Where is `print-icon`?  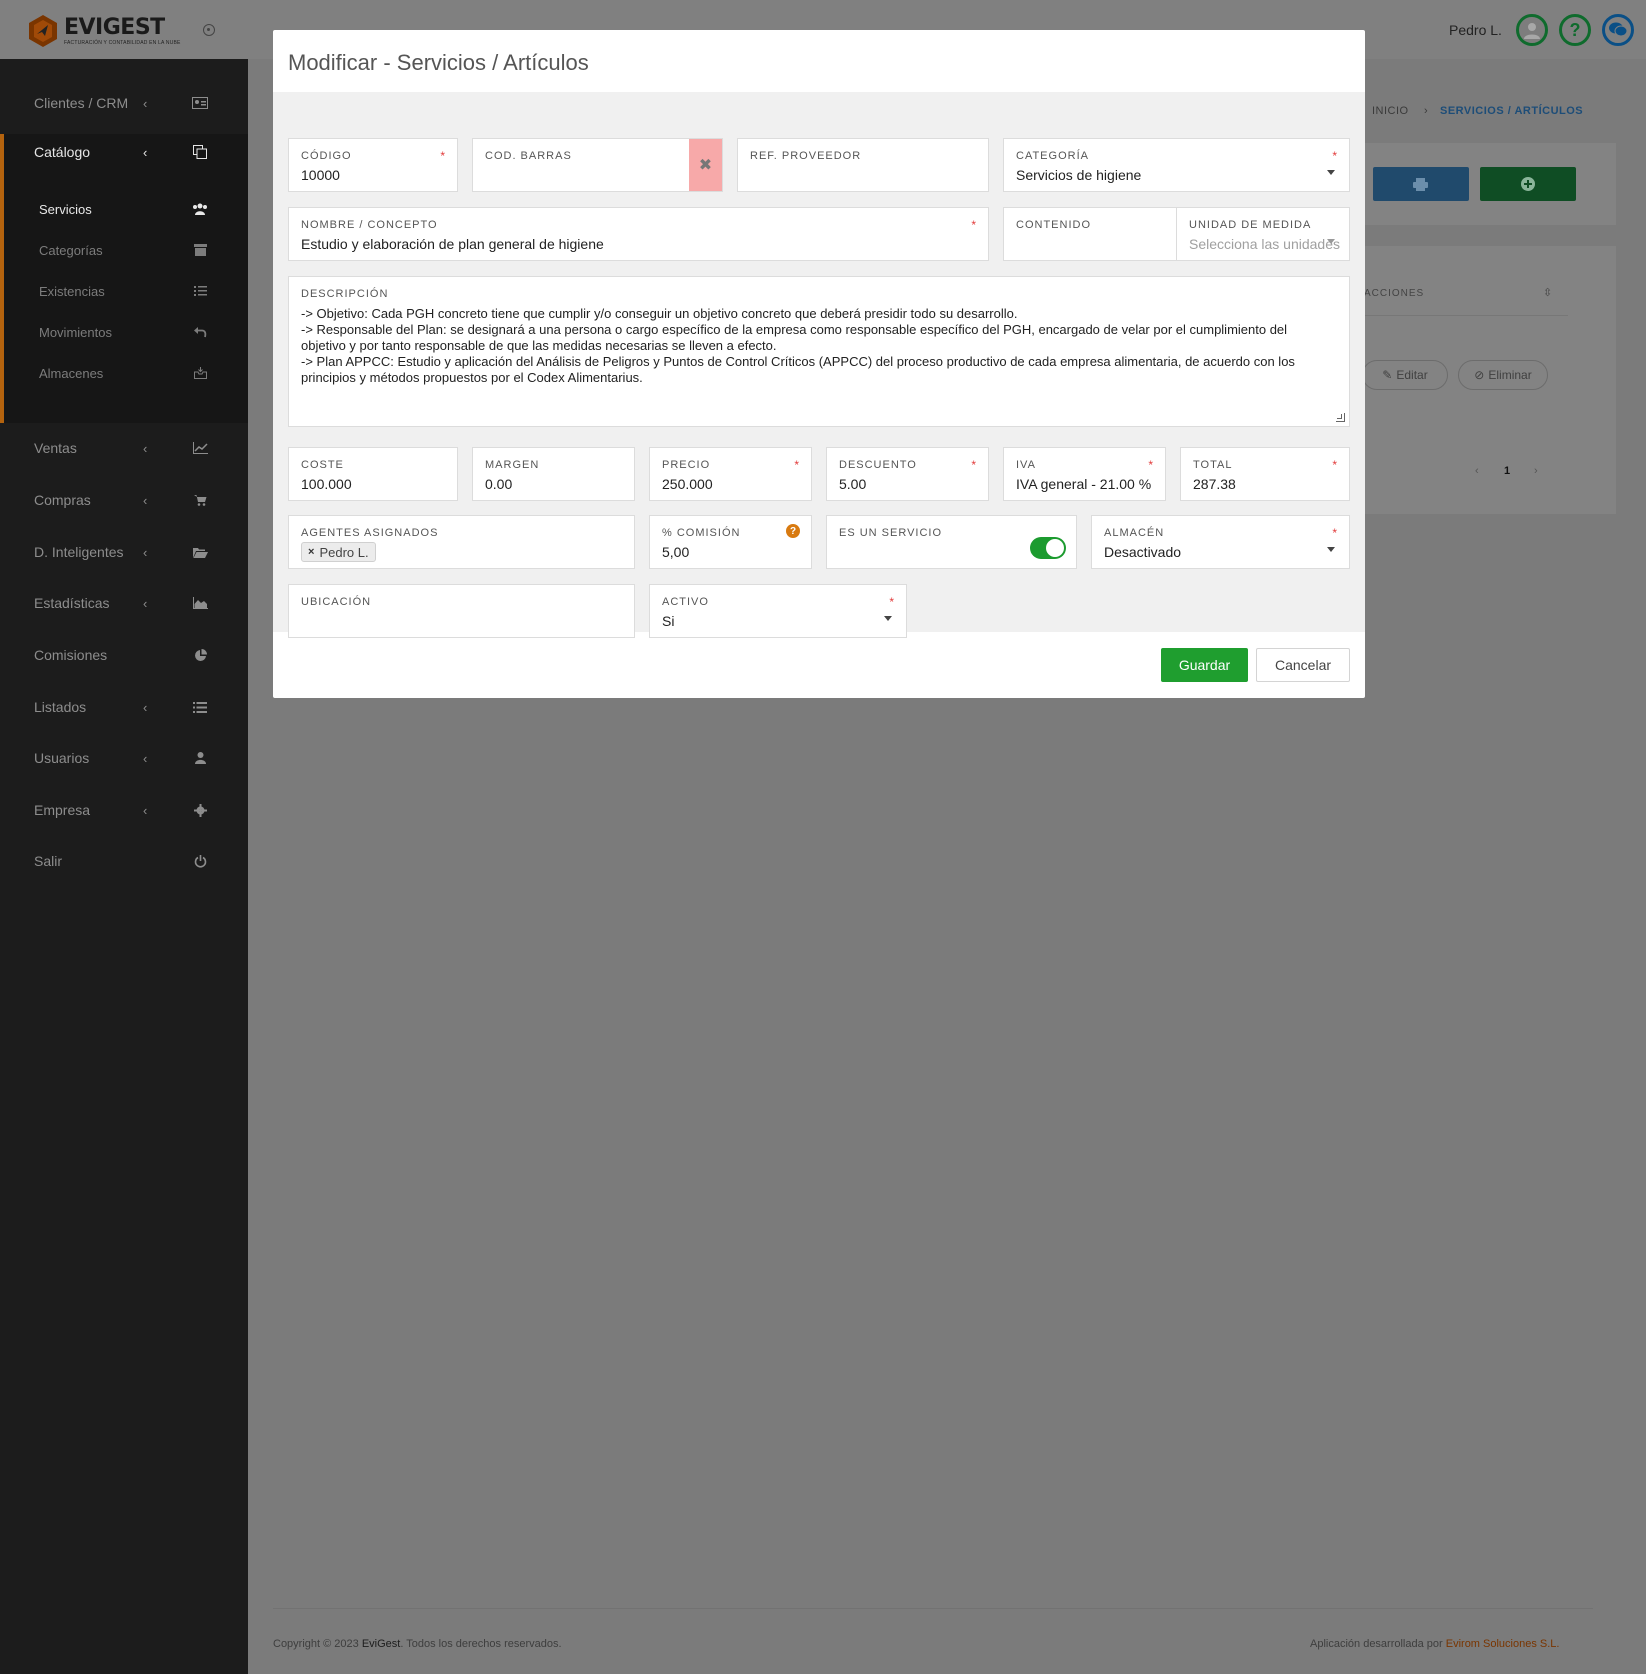
print-icon is located at coordinates (1420, 184).